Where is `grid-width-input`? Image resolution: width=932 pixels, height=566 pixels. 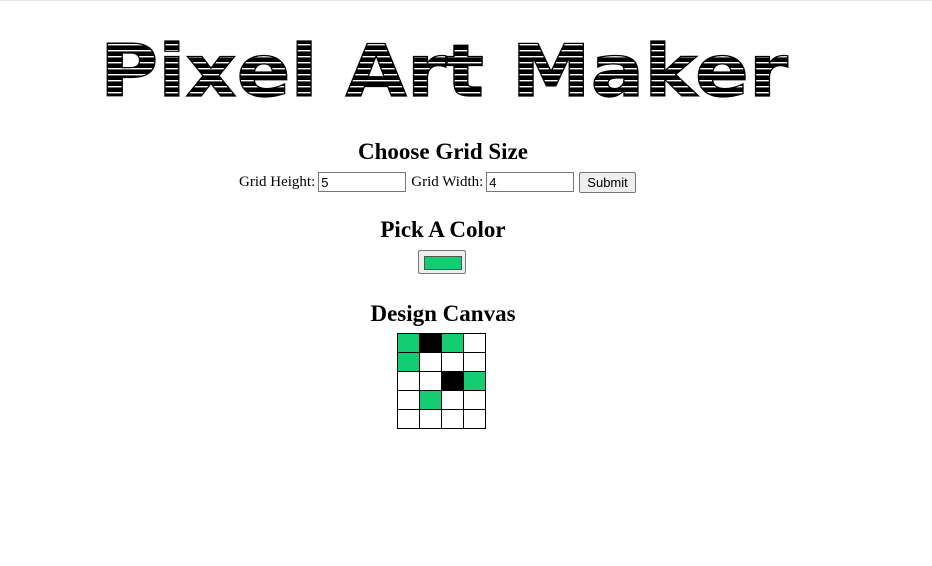
grid-width-input is located at coordinates (530, 182).